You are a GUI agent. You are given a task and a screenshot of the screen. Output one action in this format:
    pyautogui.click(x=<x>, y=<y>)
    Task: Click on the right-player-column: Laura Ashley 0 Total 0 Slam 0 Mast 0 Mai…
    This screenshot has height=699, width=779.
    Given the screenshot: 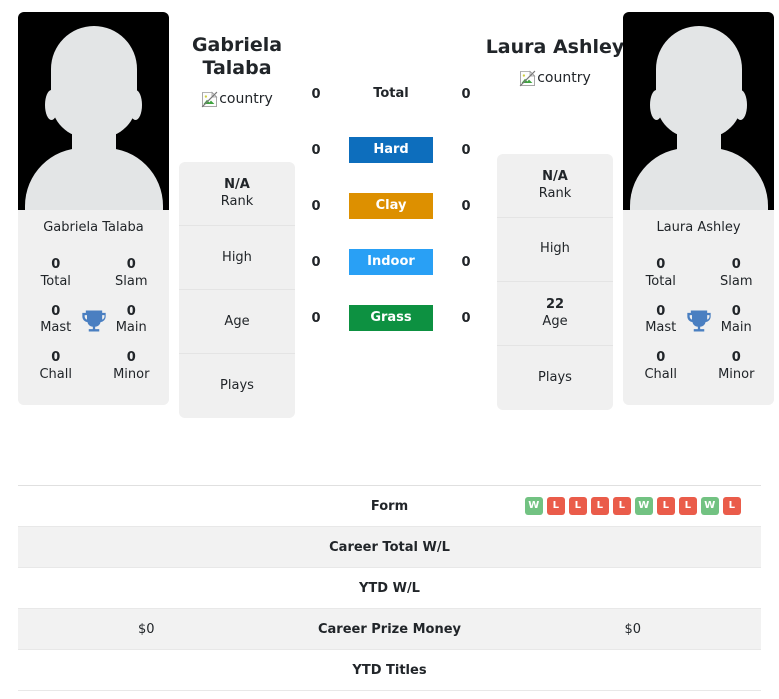 What is the action you would take?
    pyautogui.click(x=698, y=208)
    